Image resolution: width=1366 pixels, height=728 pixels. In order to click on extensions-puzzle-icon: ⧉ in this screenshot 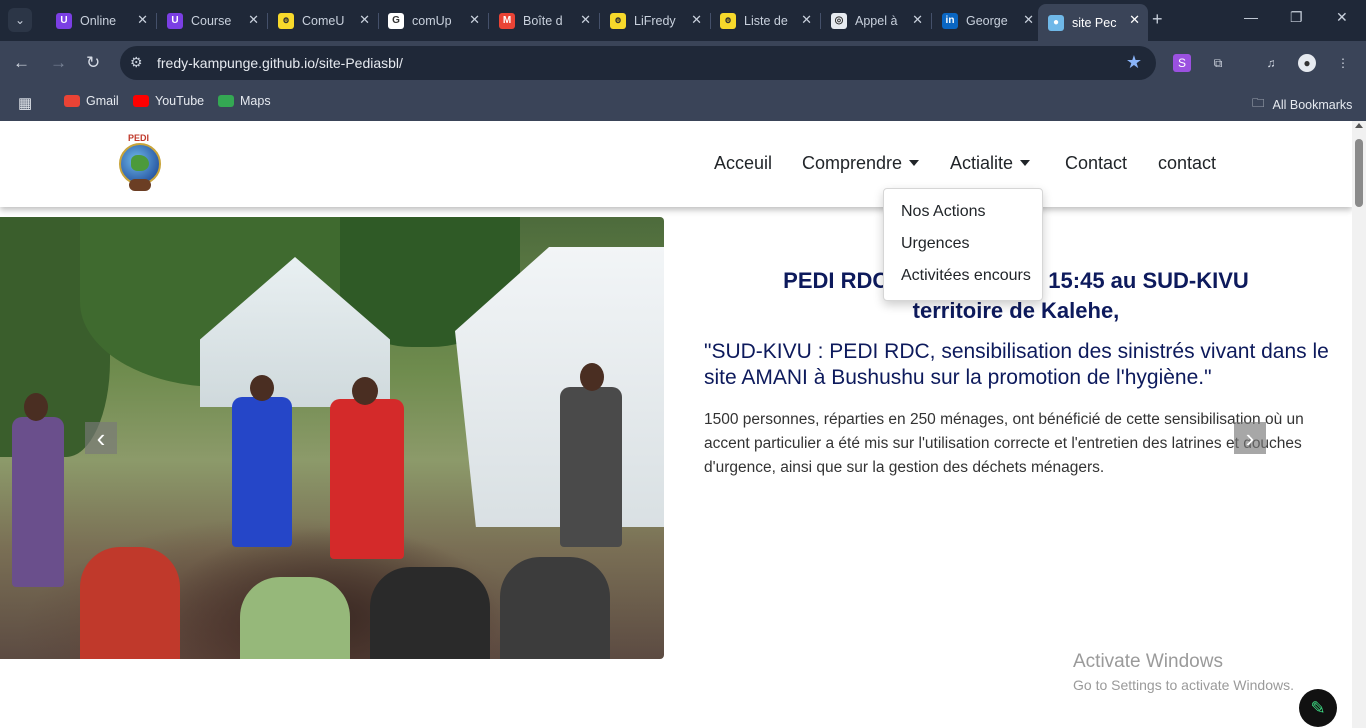, I will do `click(1218, 63)`.